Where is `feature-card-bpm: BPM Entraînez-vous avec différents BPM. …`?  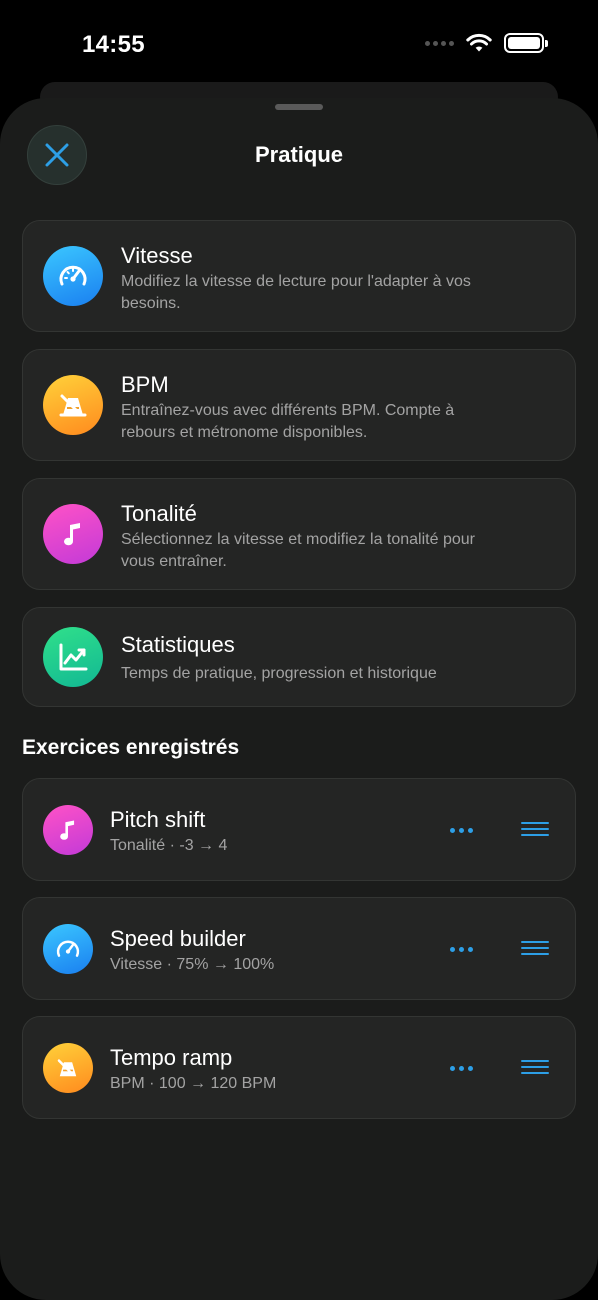
feature-card-bpm: BPM Entraînez-vous avec différents BPM. … is located at coordinates (299, 405).